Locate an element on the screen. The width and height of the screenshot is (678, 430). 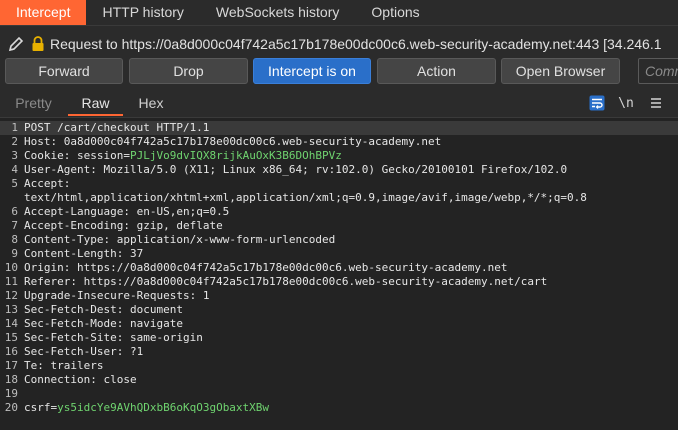
tab-pretty: Pretty is located at coordinates (33, 103).